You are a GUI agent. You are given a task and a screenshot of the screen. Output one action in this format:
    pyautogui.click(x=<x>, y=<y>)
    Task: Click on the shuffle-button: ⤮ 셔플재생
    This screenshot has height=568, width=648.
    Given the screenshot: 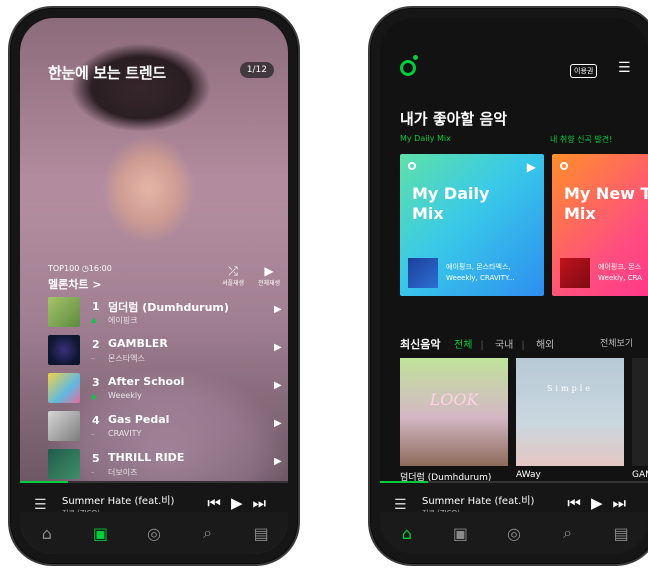 What is the action you would take?
    pyautogui.click(x=233, y=275)
    